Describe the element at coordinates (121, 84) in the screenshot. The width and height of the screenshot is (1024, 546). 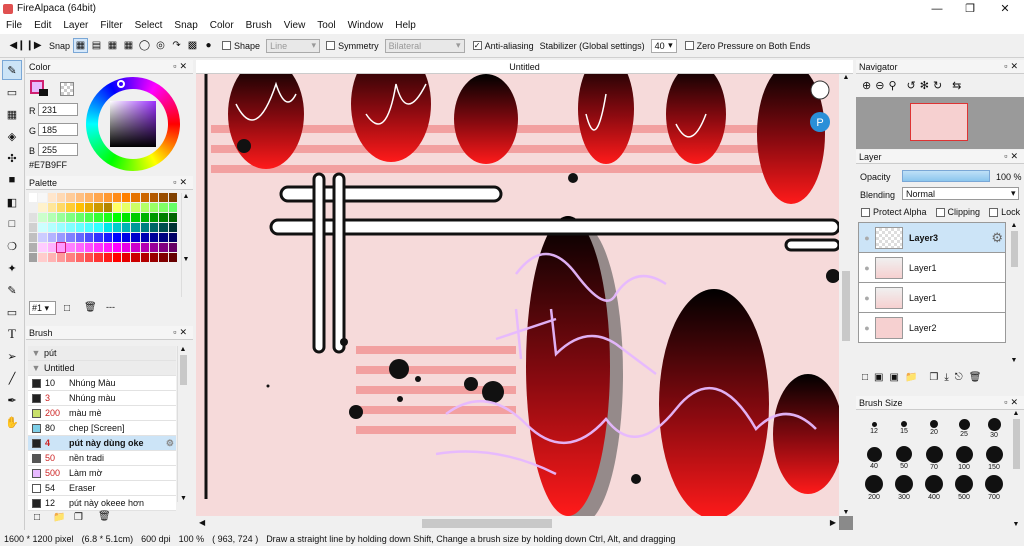
I see `hue-marker` at that location.